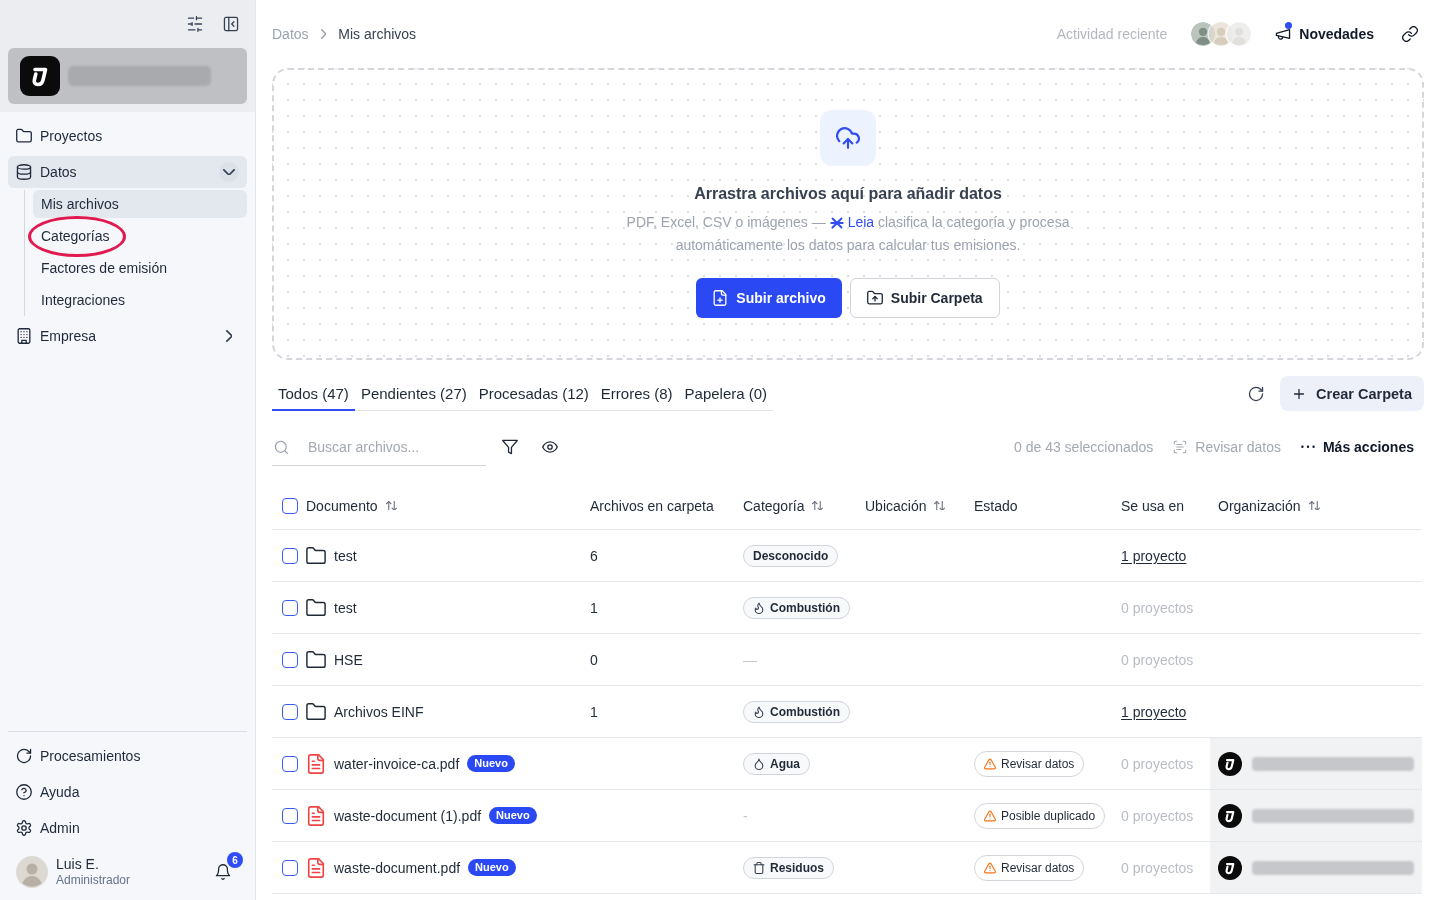 This screenshot has width=1440, height=900. I want to click on upload-file-button: Subir archivo, so click(769, 298).